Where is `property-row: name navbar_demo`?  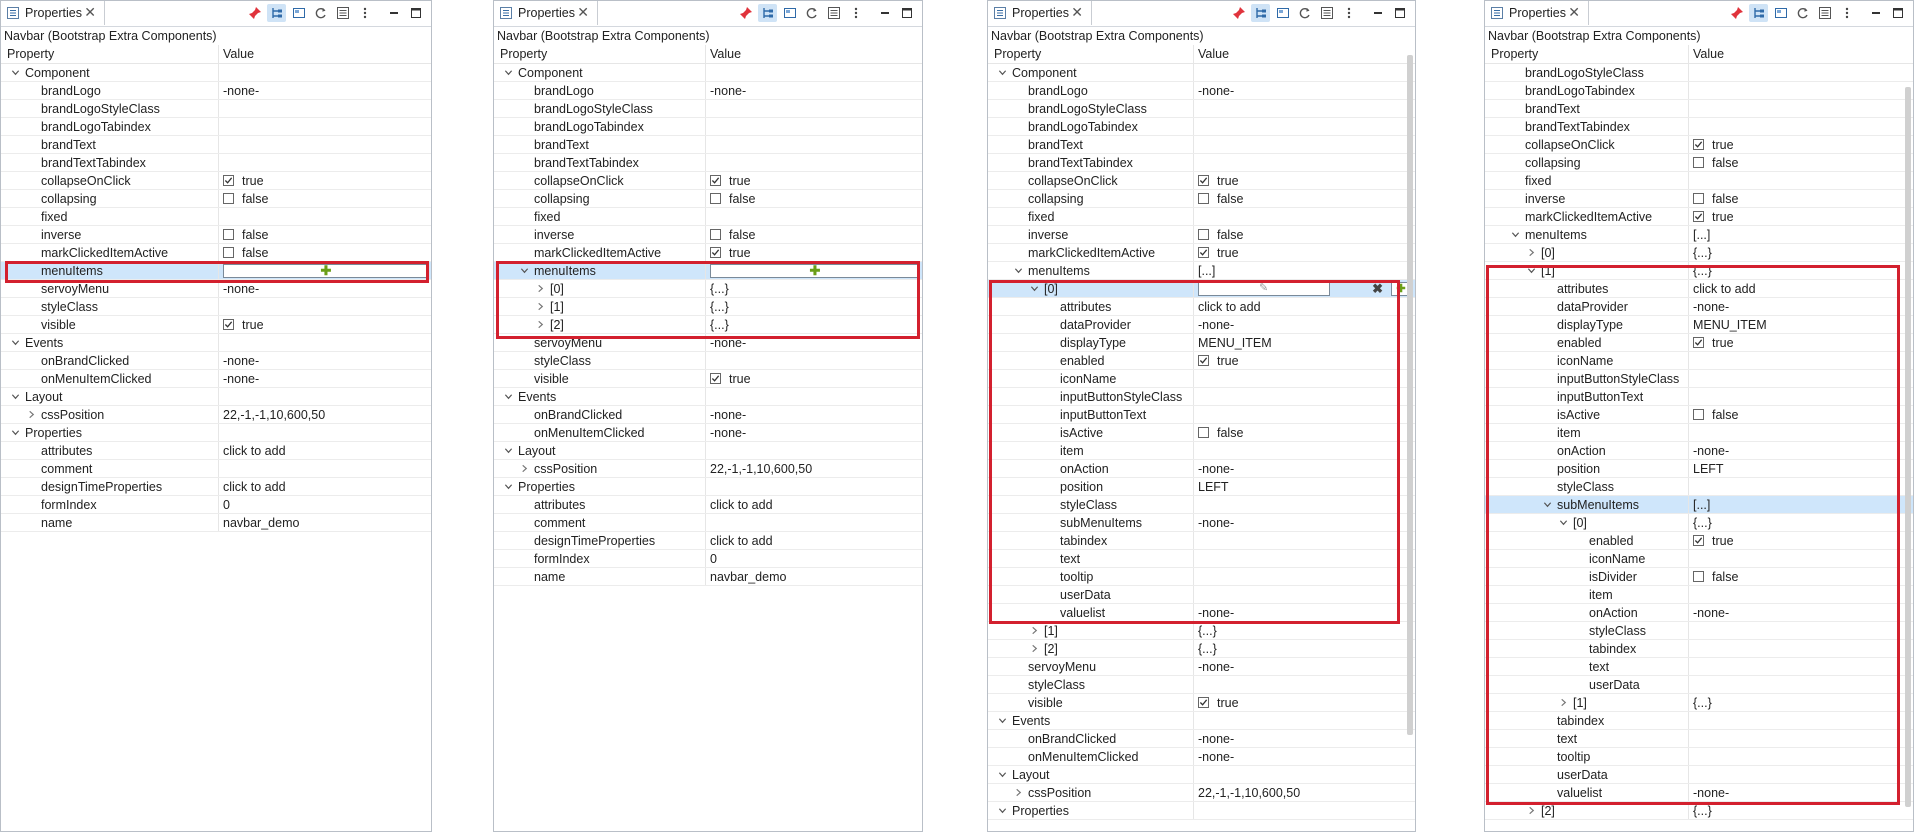 property-row: name navbar_demo is located at coordinates (708, 577).